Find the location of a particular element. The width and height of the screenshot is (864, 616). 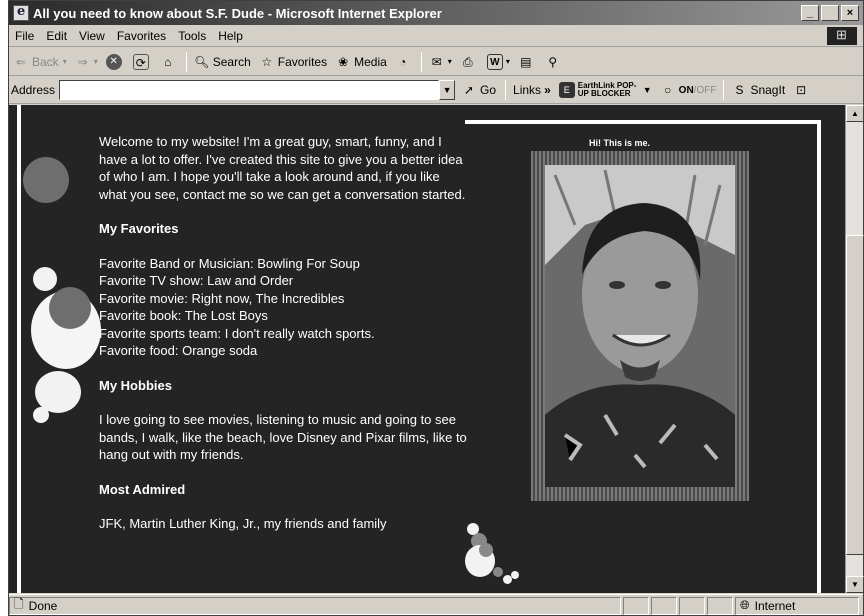

search-label: Search is located at coordinates (231, 61).